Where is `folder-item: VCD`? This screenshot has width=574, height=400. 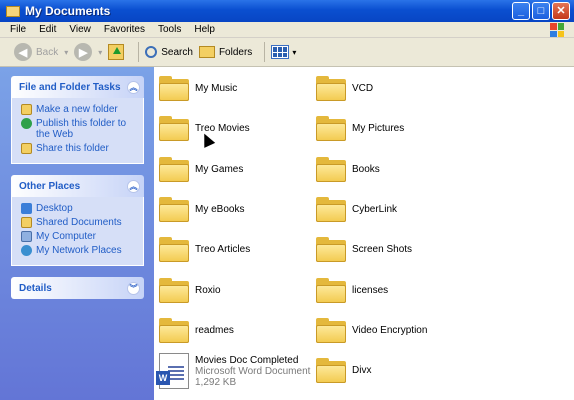 folder-item: VCD is located at coordinates (344, 88).